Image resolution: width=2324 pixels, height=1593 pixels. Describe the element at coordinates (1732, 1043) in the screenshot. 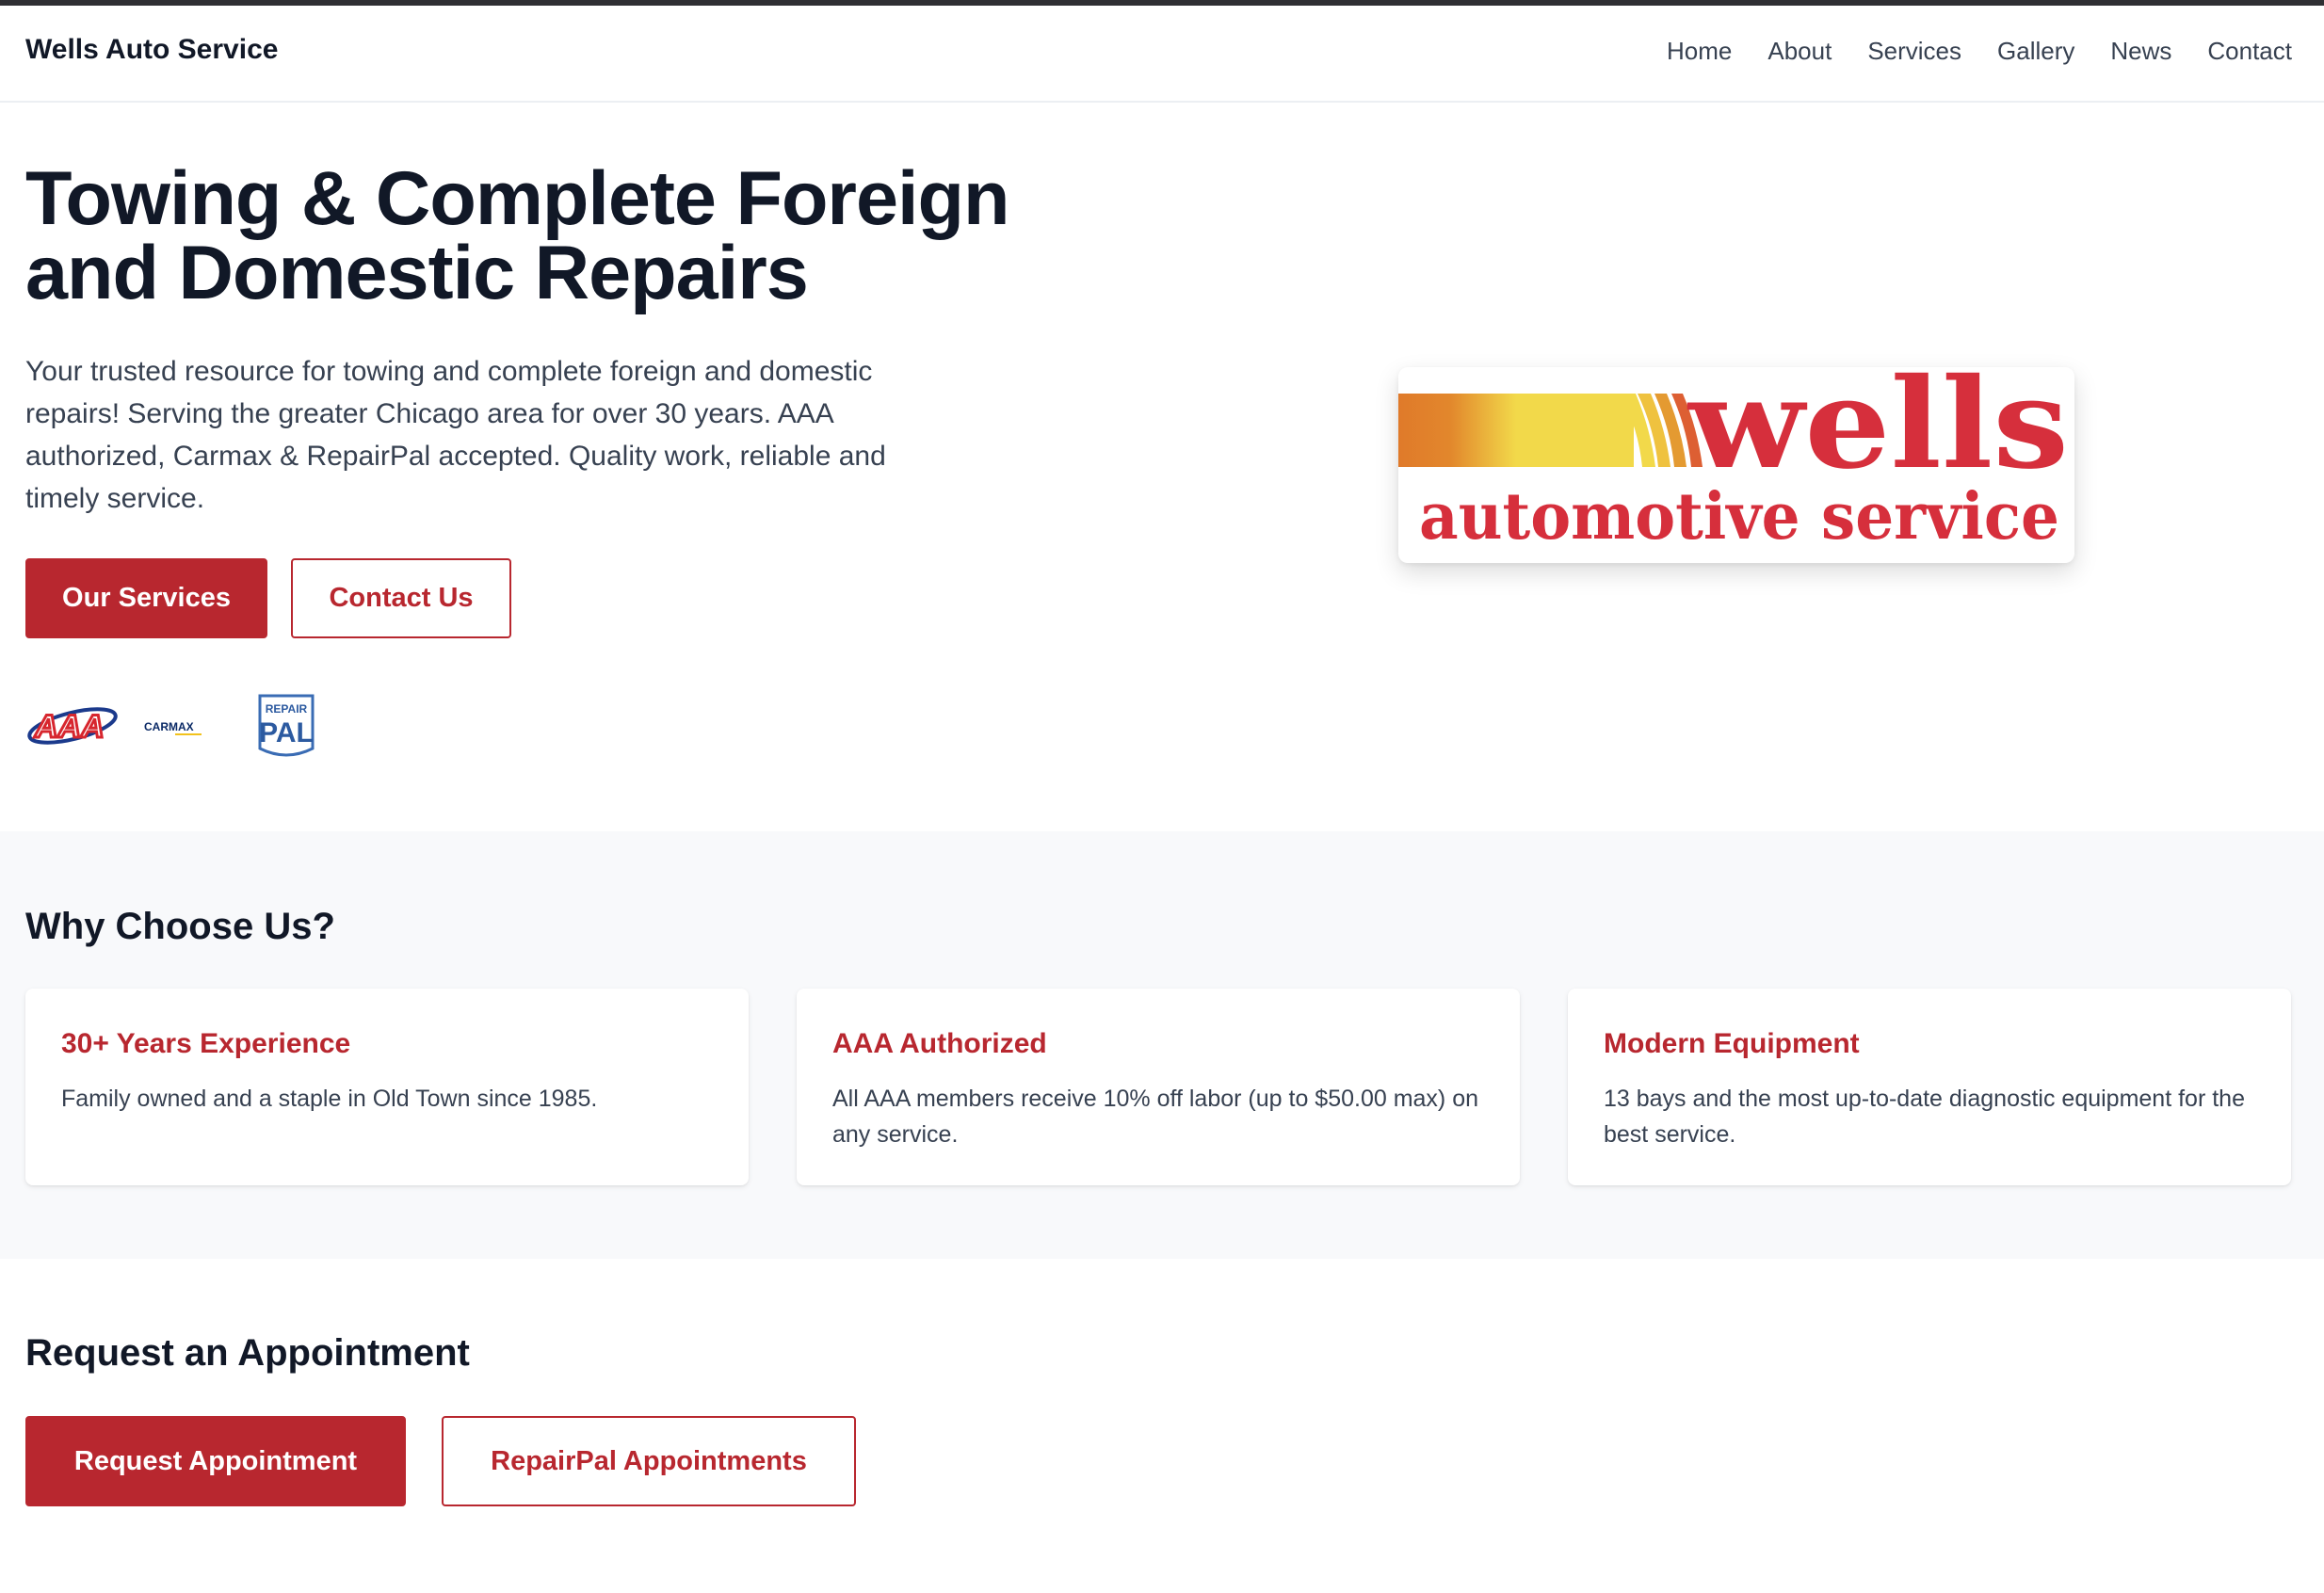

I see `feature-card-title: Modern Equipment` at that location.